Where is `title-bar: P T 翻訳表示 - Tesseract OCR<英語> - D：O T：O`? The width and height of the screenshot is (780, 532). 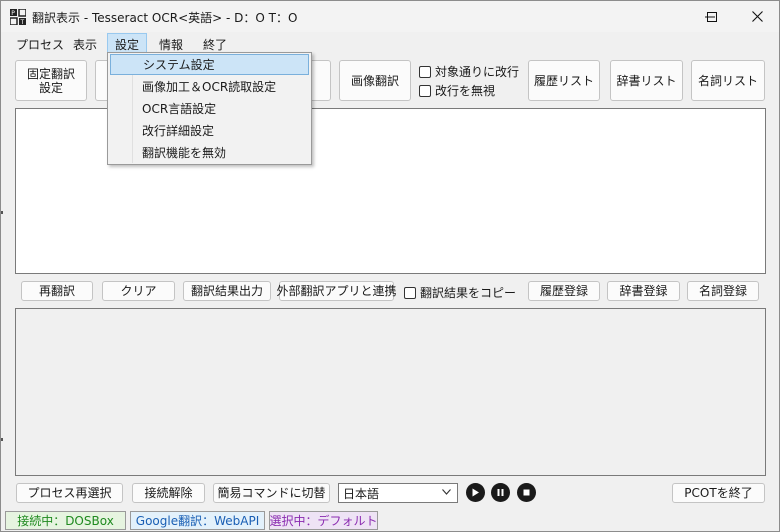 title-bar: P T 翻訳表示 - Tesseract OCR<英語> - D：O T：O is located at coordinates (390, 16).